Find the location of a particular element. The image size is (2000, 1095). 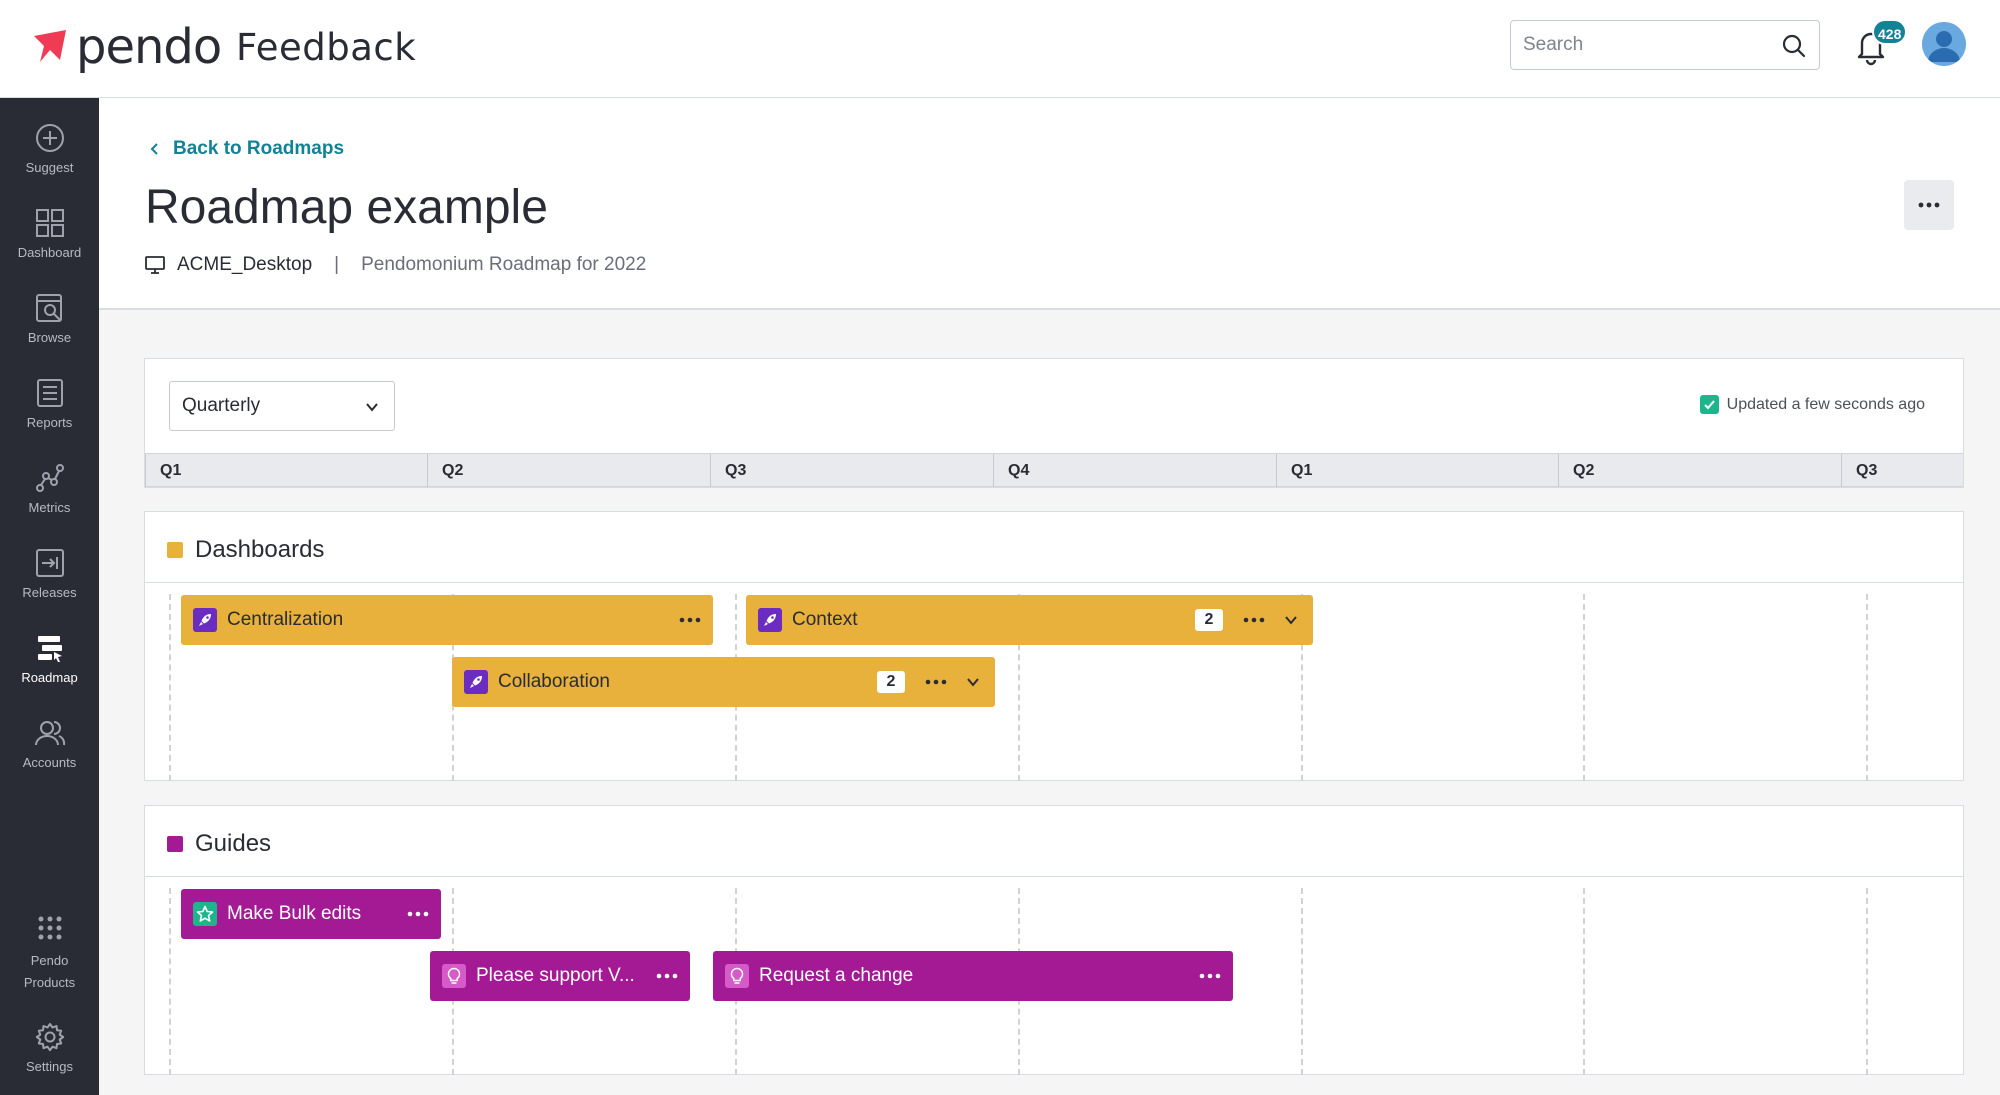

reports-icon is located at coordinates (49, 393).